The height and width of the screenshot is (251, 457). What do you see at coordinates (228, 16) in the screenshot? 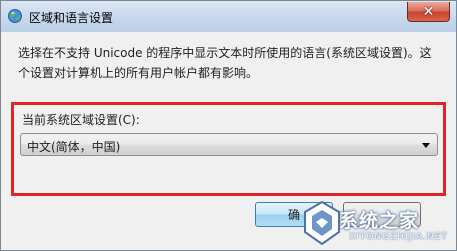
I see `title-bar: 区域和语言设置 ✕` at bounding box center [228, 16].